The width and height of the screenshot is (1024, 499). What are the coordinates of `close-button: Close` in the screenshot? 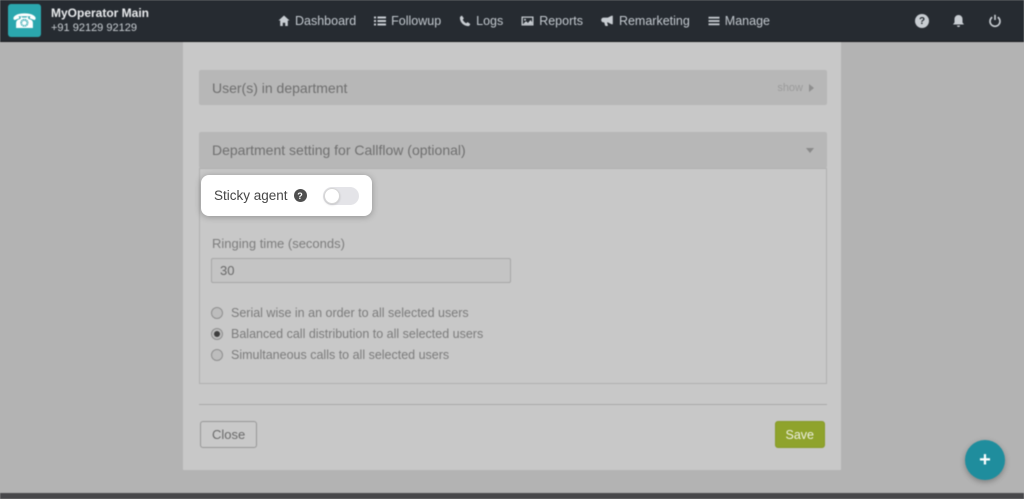 It's located at (229, 434).